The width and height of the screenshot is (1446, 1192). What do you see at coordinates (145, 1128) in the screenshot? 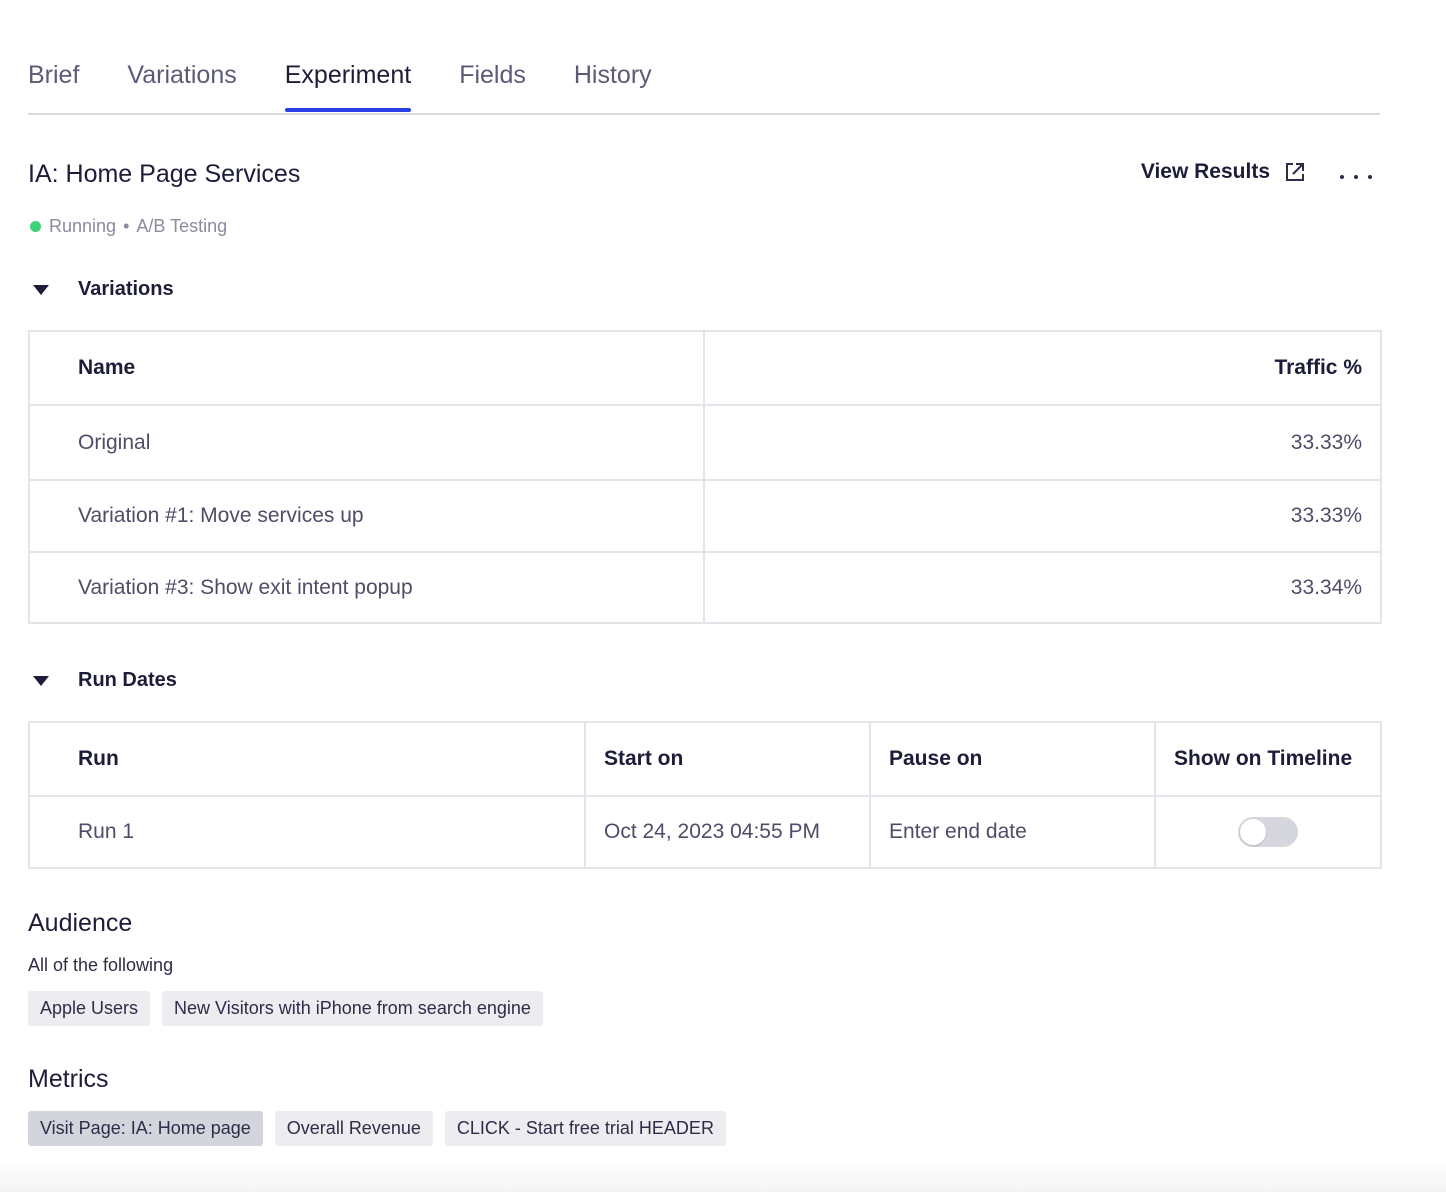
I see `metric-chip: Visit Page: IA: Home page` at bounding box center [145, 1128].